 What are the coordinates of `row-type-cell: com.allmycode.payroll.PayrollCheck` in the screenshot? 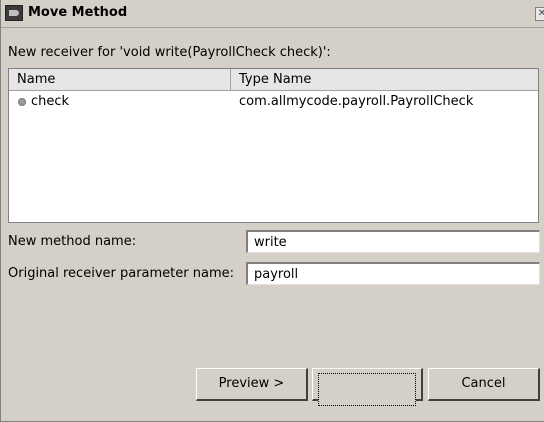 It's located at (356, 101).